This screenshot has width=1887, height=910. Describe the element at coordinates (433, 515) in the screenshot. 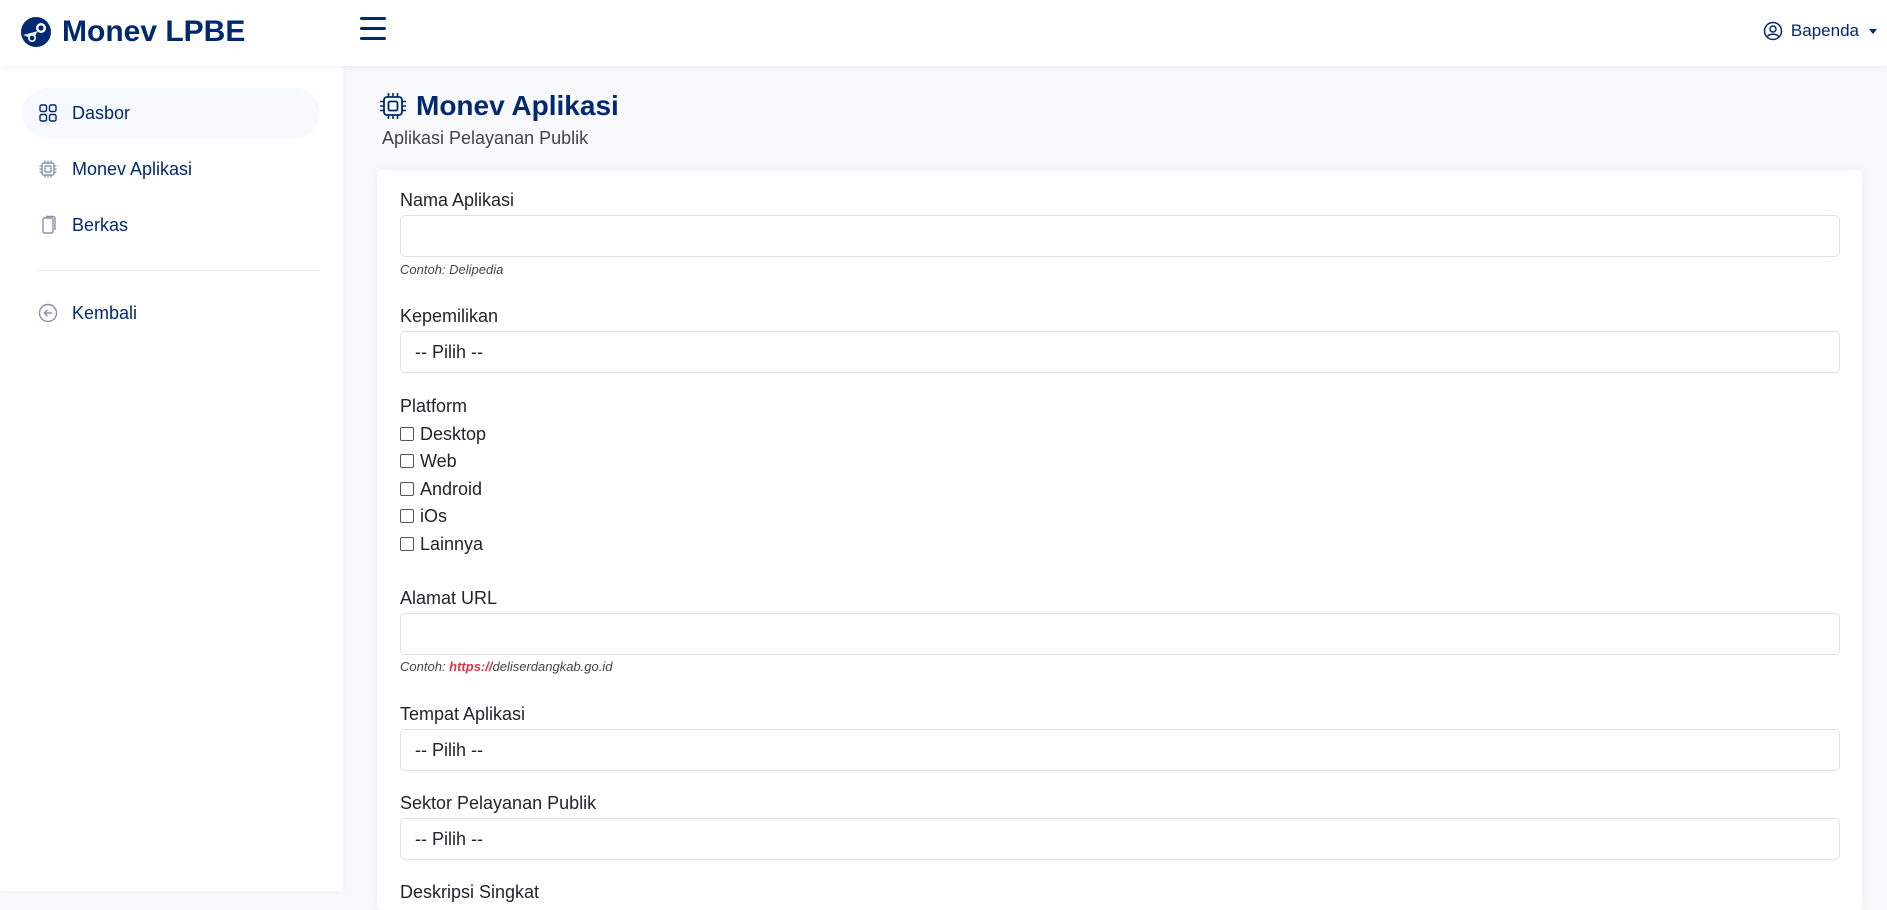

I see `platform-option-label: iOs` at that location.